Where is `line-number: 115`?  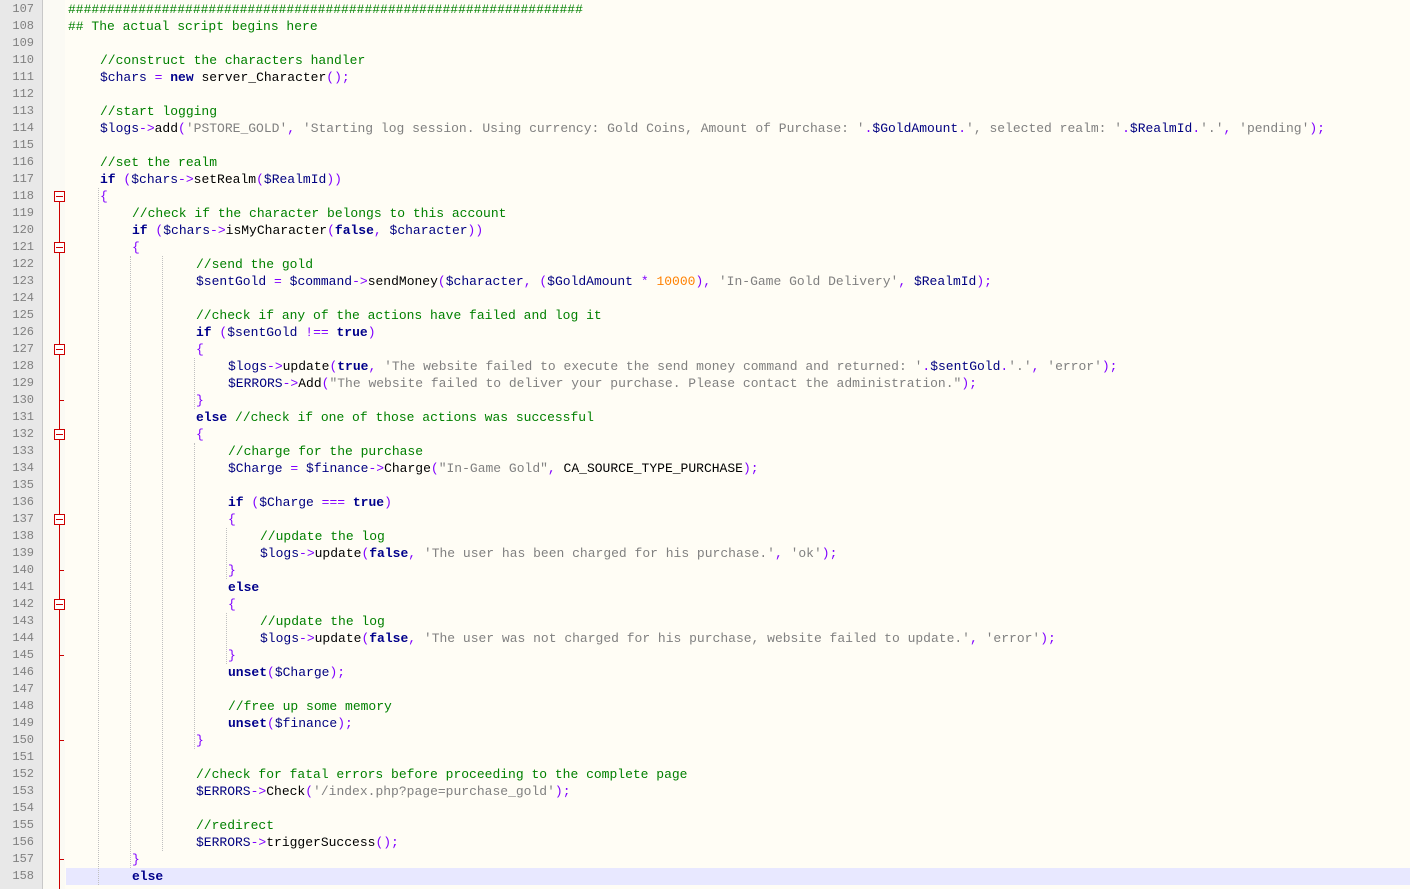 line-number: 115 is located at coordinates (23, 145).